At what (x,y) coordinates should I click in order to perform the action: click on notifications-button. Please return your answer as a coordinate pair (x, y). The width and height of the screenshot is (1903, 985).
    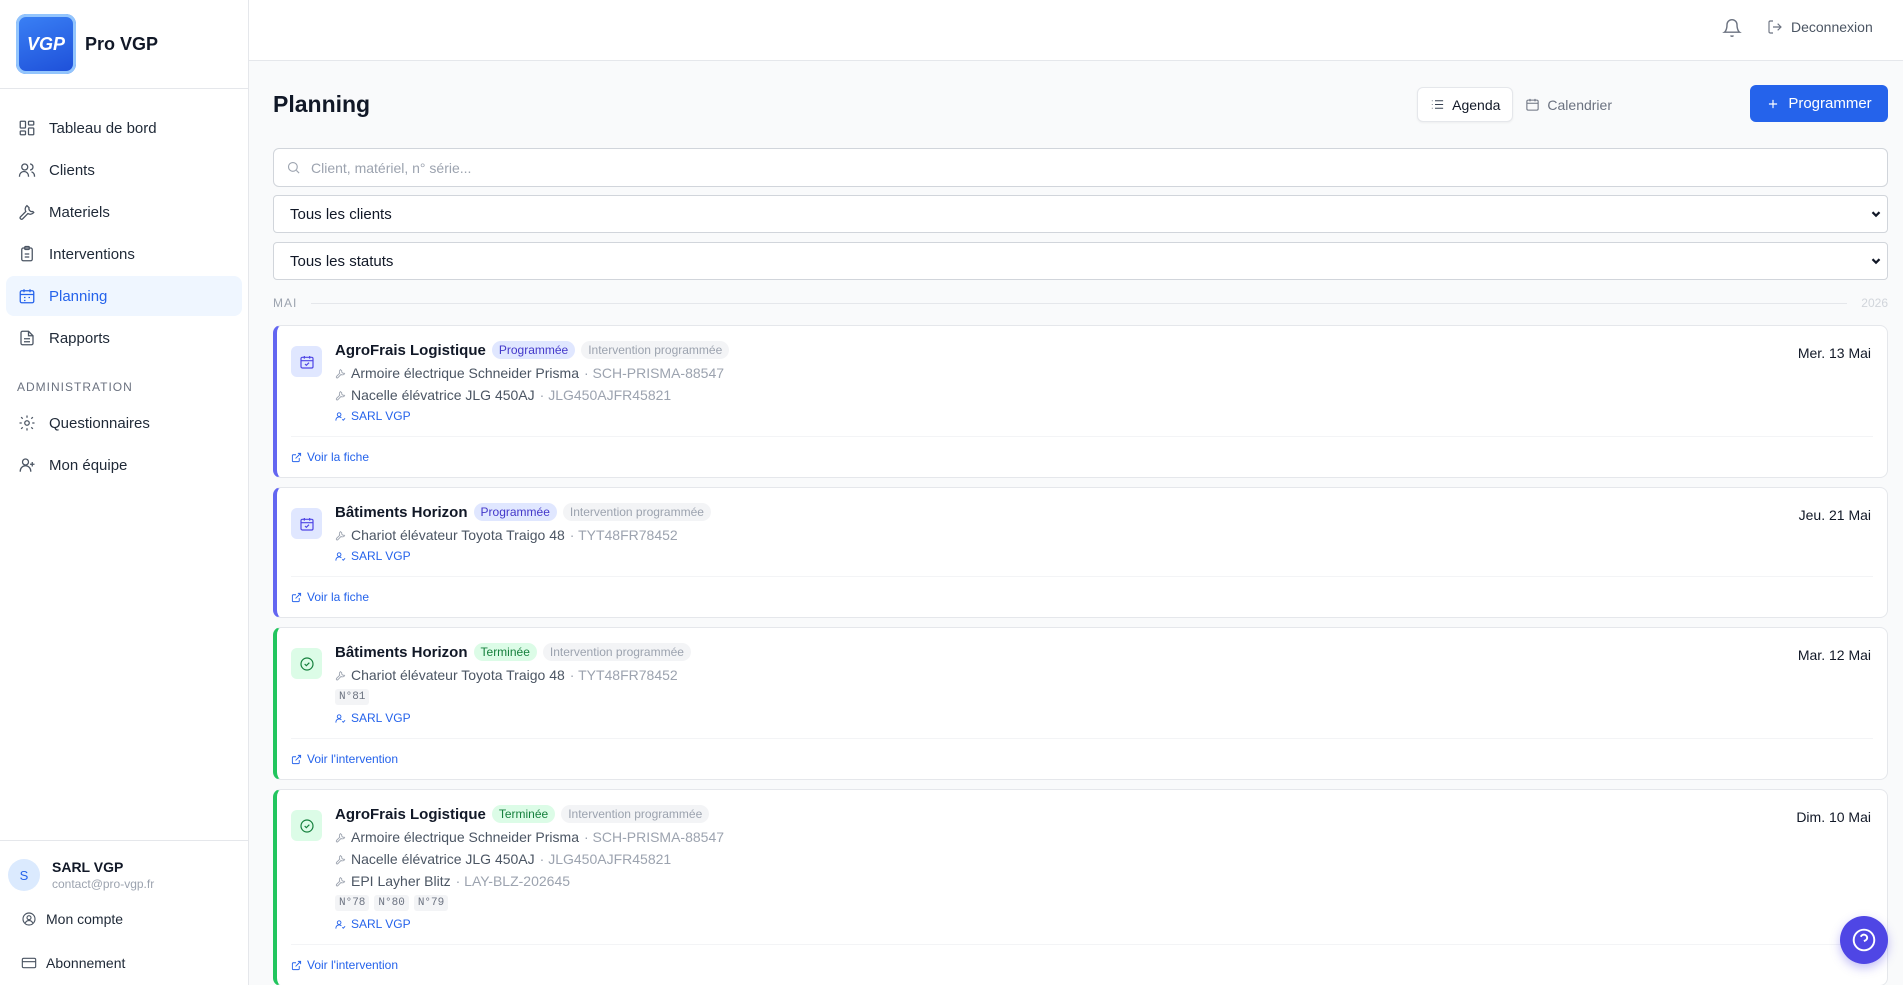
    Looking at the image, I should click on (1732, 28).